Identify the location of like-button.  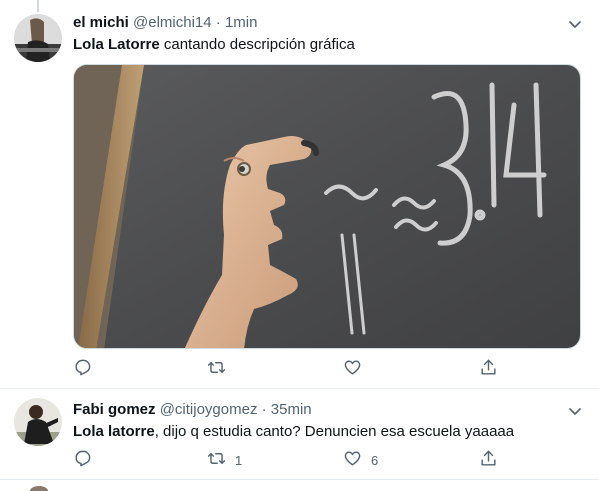
(357, 369).